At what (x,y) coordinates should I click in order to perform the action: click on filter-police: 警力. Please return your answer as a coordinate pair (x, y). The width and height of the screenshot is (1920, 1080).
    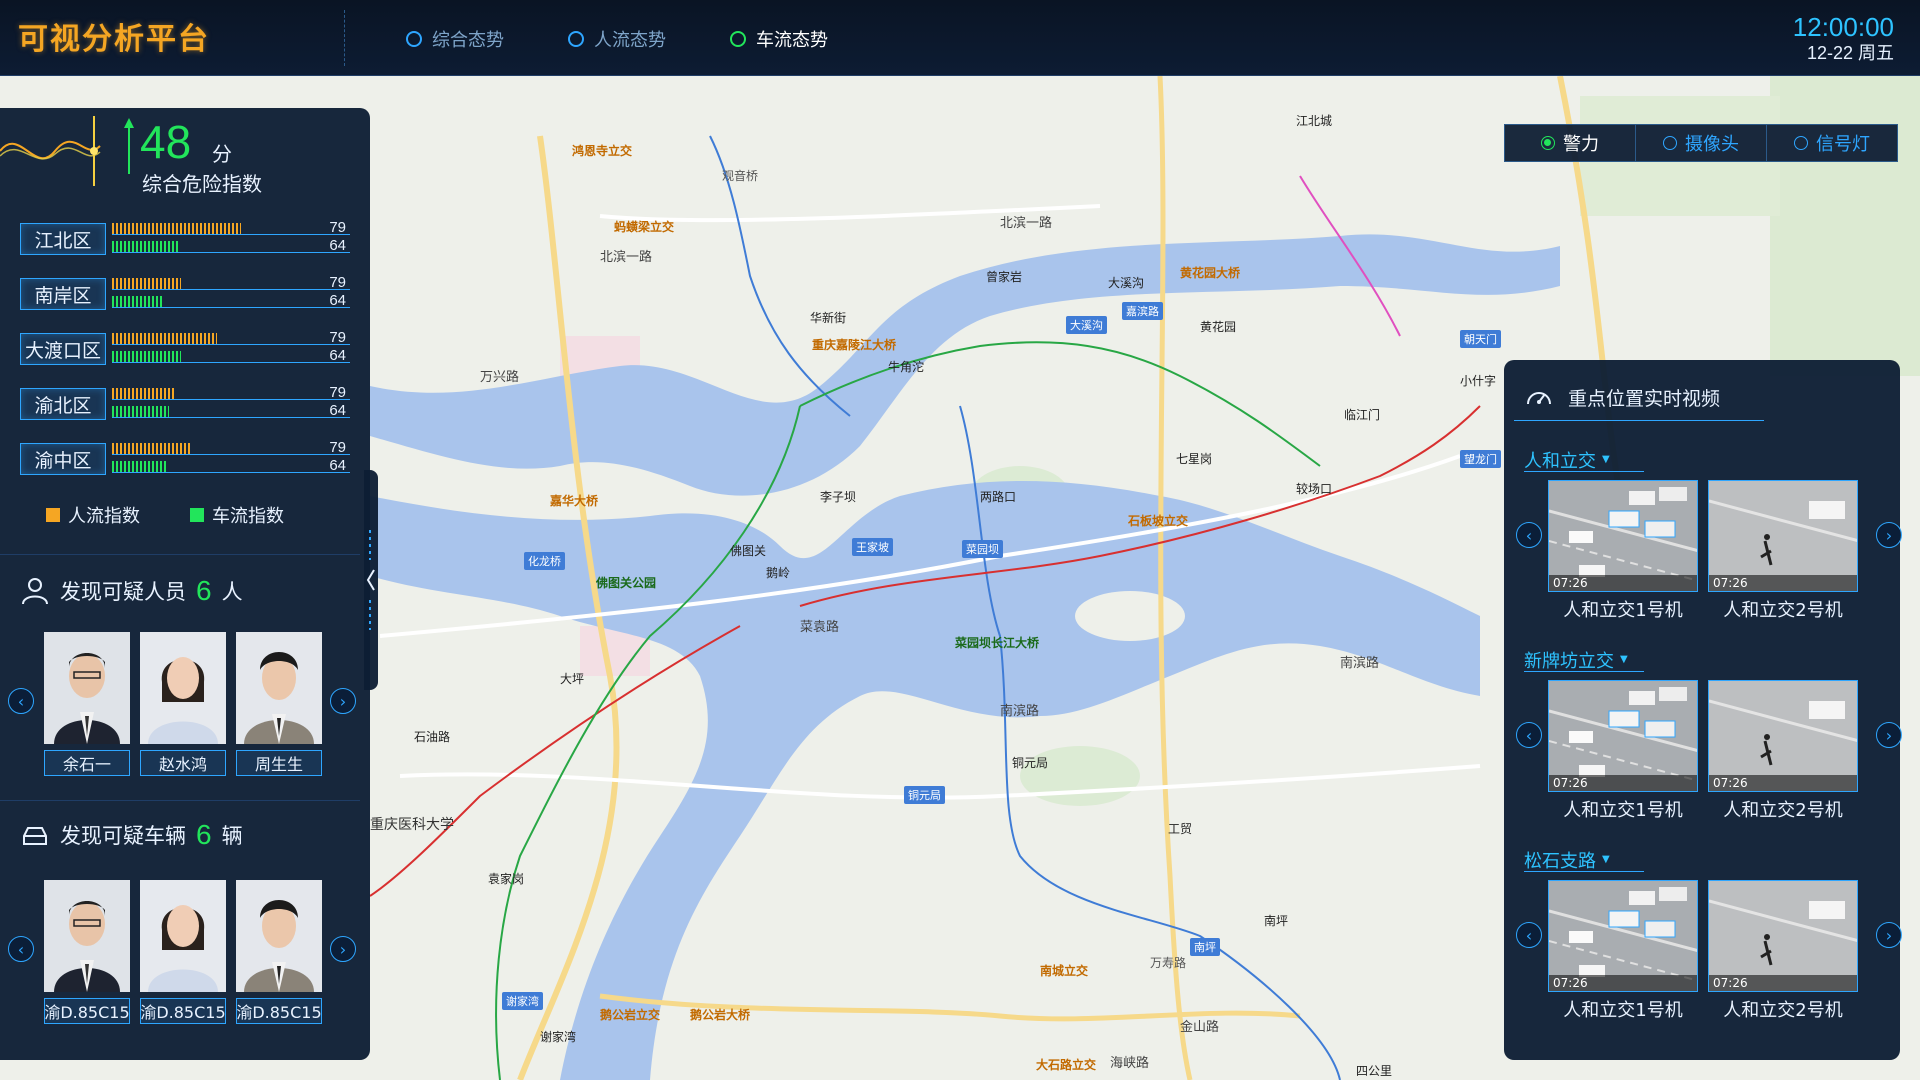
    Looking at the image, I should click on (1570, 143).